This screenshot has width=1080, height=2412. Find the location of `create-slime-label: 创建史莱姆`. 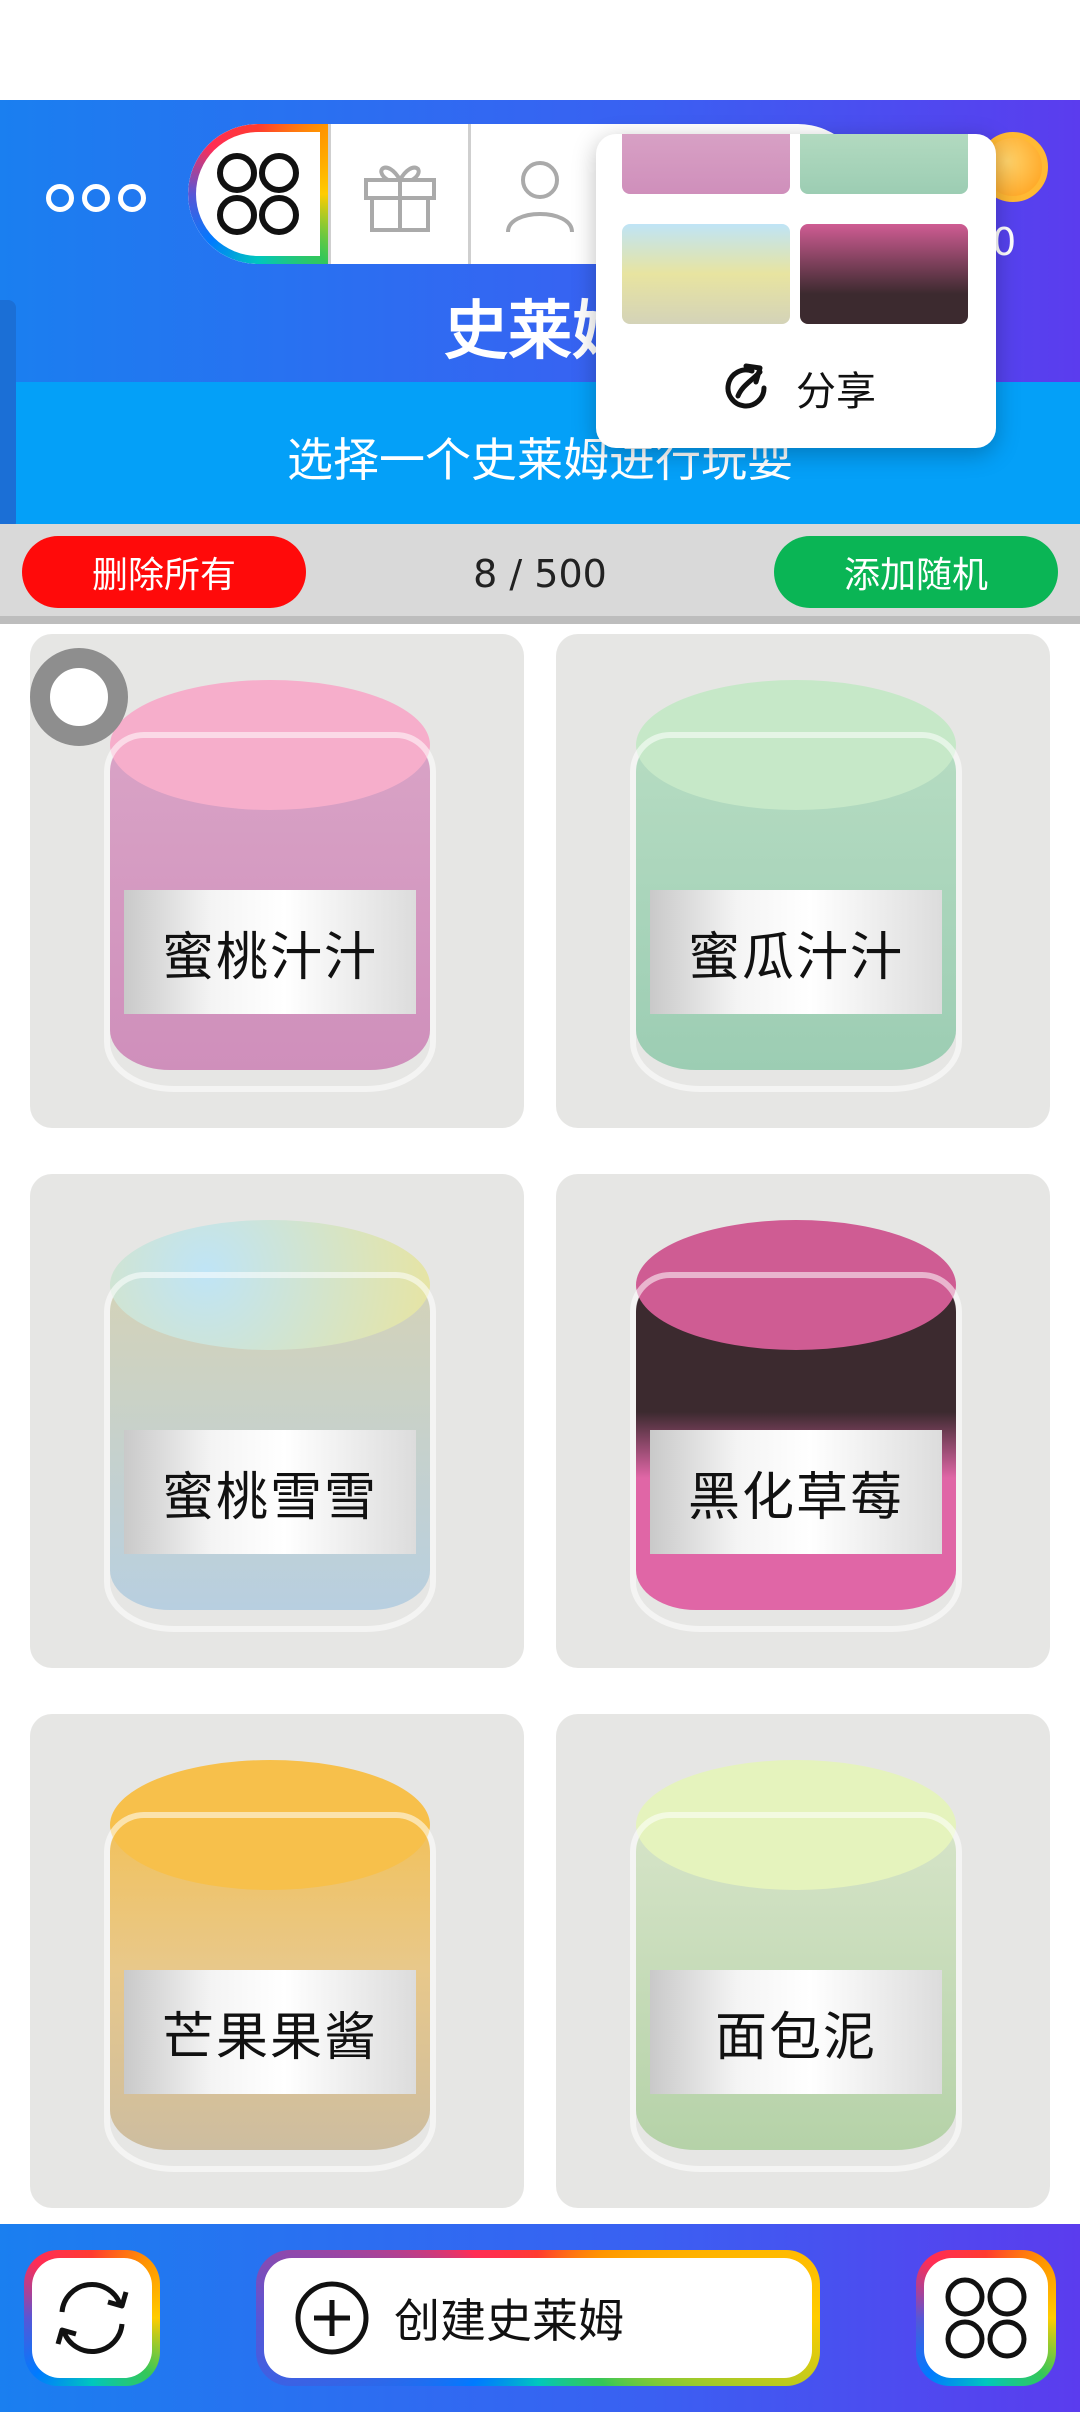

create-slime-label: 创建史莱姆 is located at coordinates (509, 2321).